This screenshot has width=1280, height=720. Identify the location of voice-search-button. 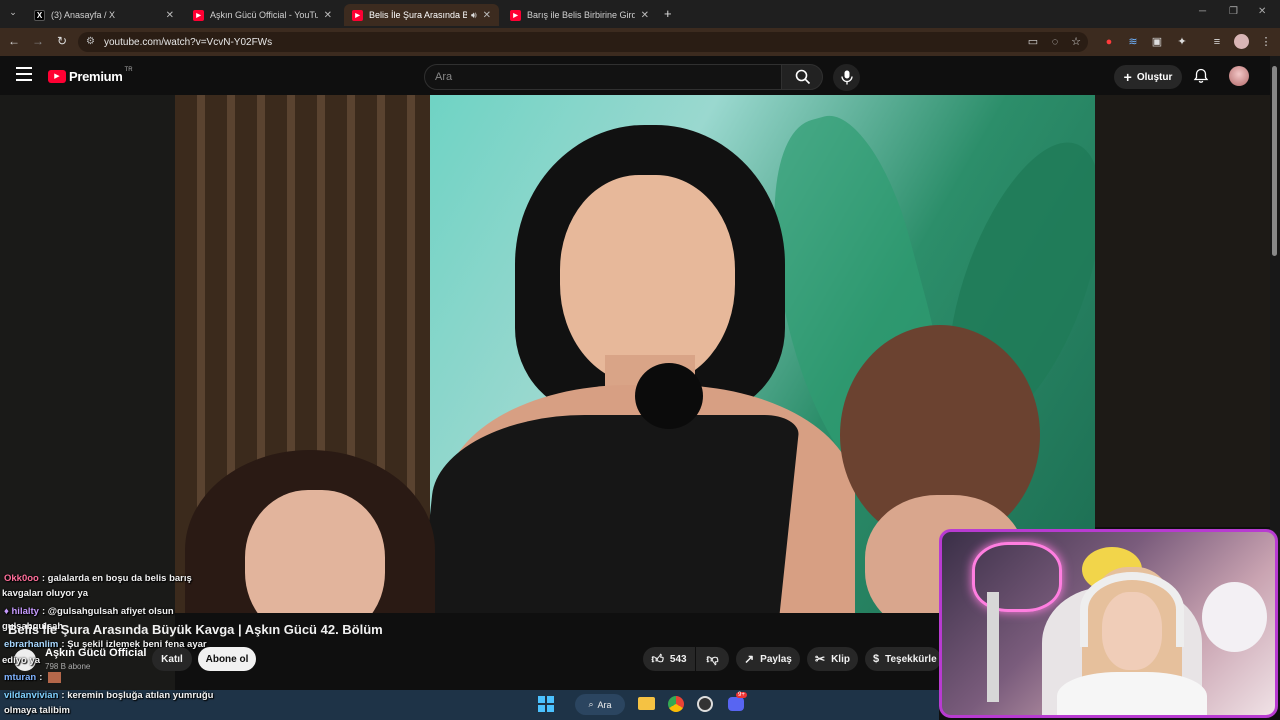
(846, 77).